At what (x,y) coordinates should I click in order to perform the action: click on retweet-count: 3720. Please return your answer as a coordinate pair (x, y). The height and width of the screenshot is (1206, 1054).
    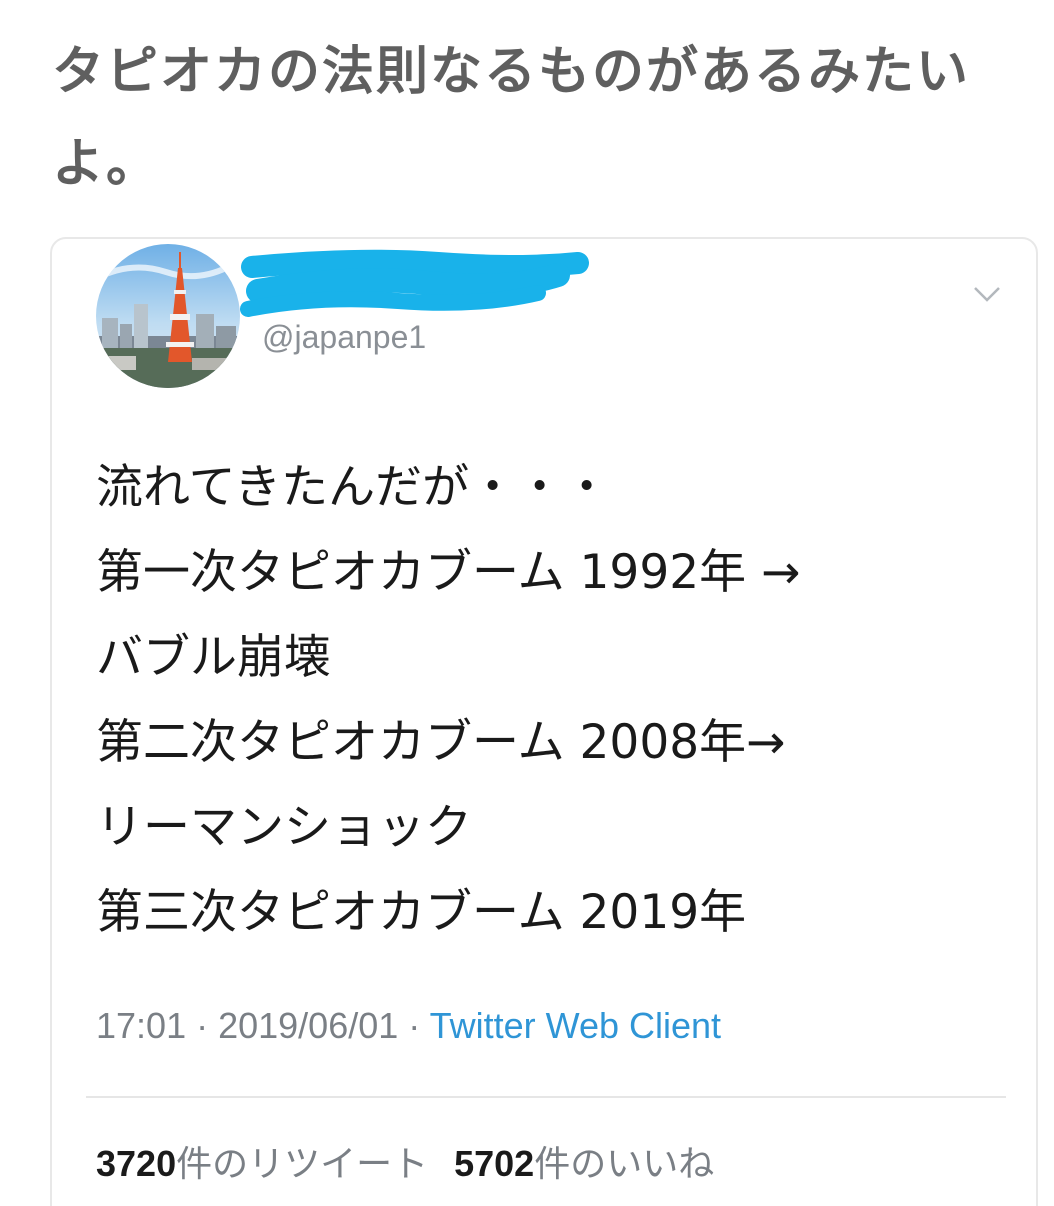
    Looking at the image, I should click on (136, 1163).